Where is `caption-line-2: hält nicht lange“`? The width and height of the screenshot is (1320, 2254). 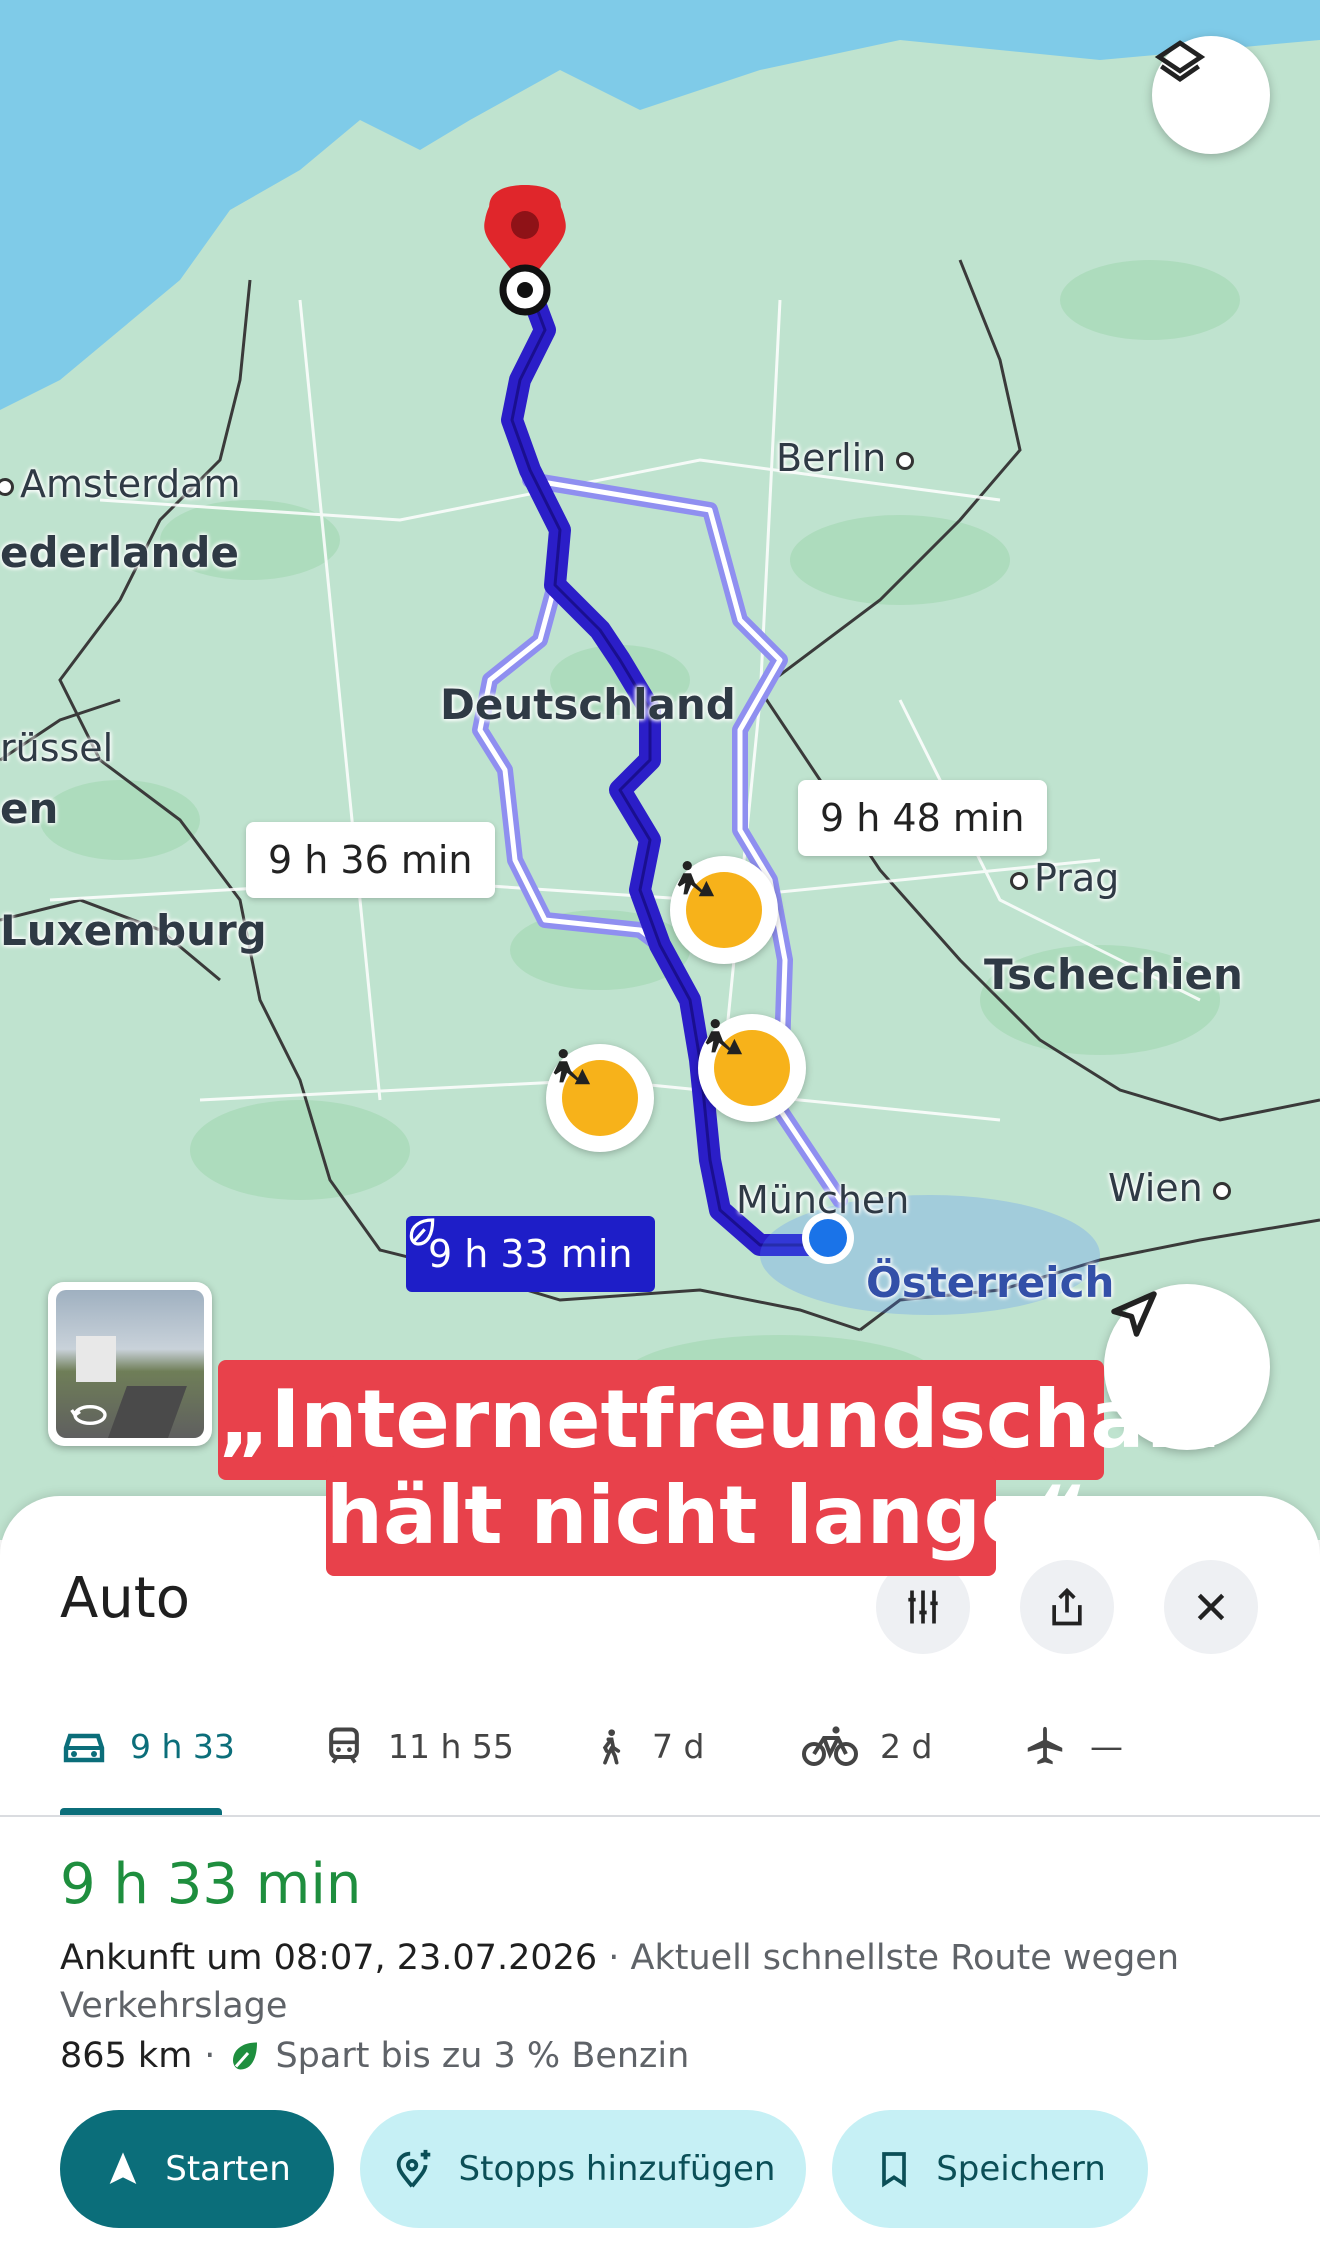
caption-line-2: hält nicht lange“ is located at coordinates (707, 1516).